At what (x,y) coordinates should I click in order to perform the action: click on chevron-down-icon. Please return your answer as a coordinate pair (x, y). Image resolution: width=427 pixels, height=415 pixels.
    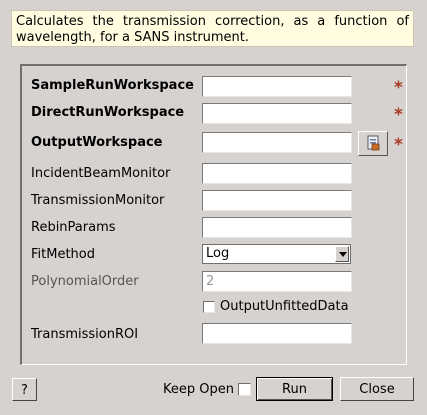
    Looking at the image, I should click on (342, 254).